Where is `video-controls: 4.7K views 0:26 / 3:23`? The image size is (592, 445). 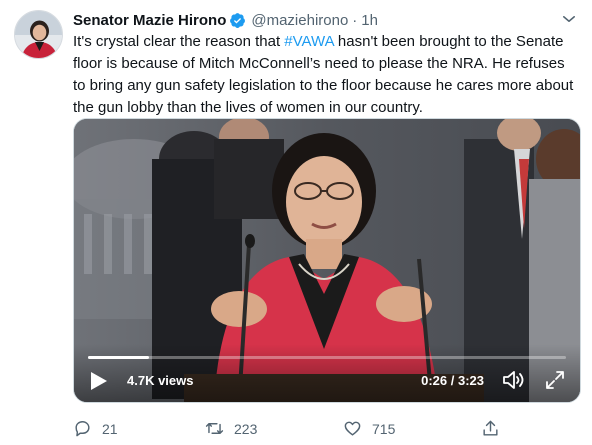
video-controls: 4.7K views 0:26 / 3:23 is located at coordinates (327, 373).